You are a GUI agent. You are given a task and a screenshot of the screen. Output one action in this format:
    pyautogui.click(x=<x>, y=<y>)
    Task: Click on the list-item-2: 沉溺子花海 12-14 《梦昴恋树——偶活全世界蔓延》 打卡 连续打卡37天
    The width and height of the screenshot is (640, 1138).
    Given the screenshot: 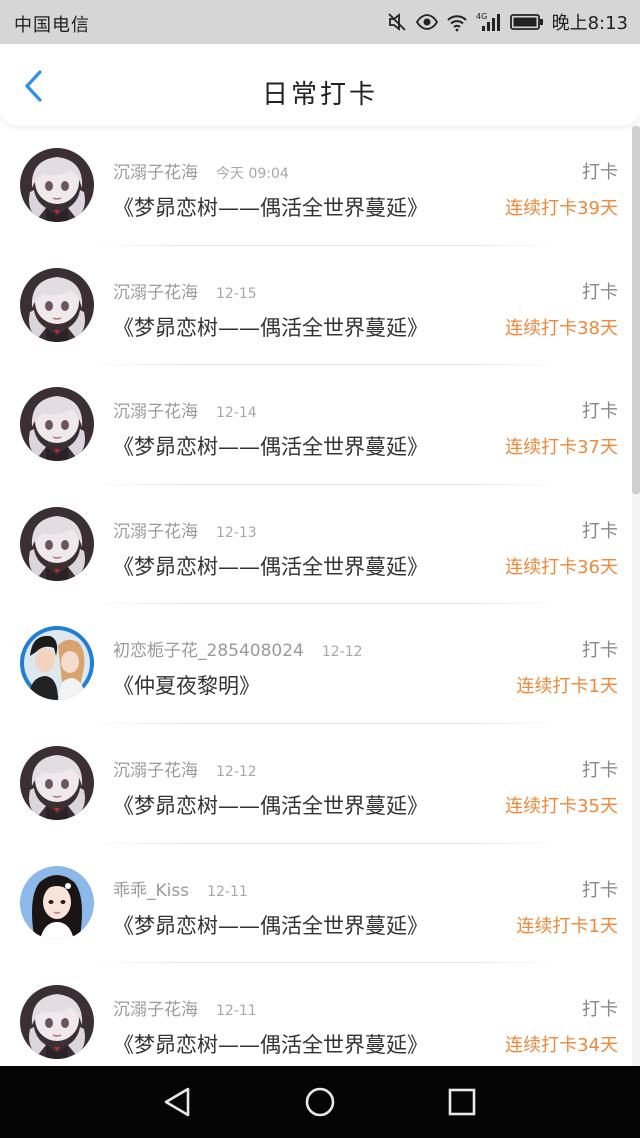 What is the action you would take?
    pyautogui.click(x=316, y=425)
    